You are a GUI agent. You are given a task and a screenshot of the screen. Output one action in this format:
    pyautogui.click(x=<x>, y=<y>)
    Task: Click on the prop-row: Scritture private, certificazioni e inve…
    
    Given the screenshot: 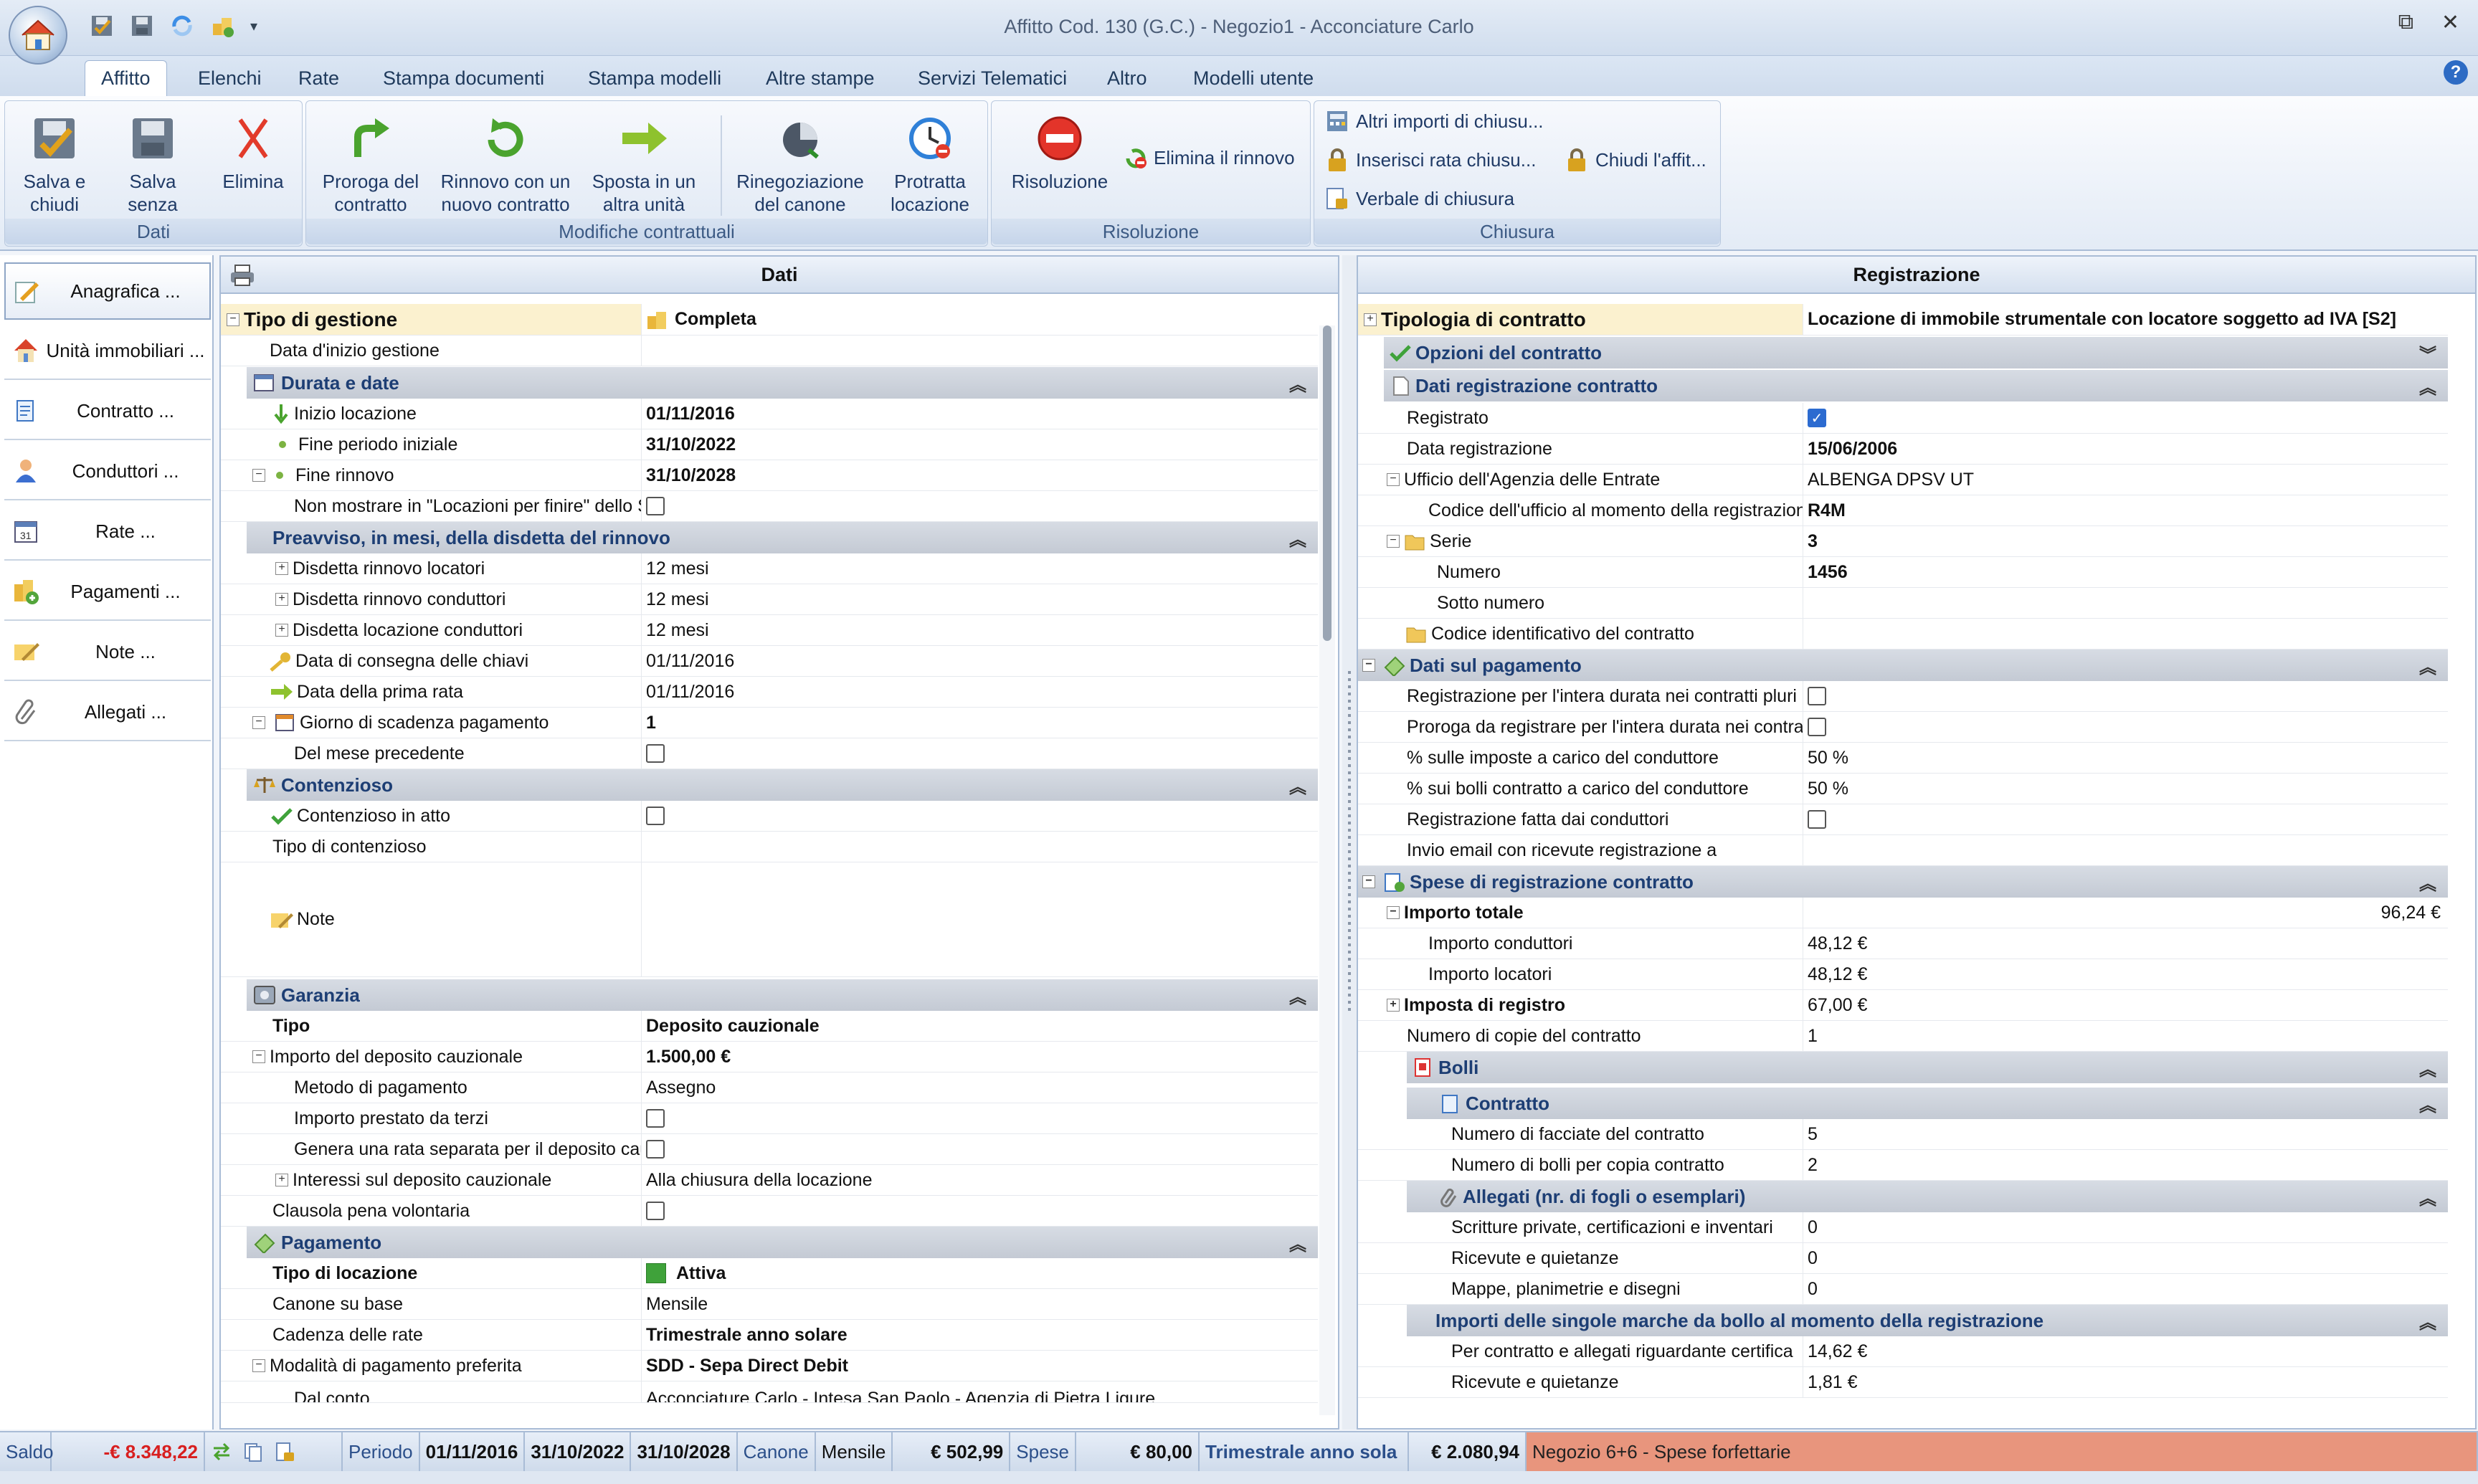 What is the action you would take?
    pyautogui.click(x=1903, y=1227)
    